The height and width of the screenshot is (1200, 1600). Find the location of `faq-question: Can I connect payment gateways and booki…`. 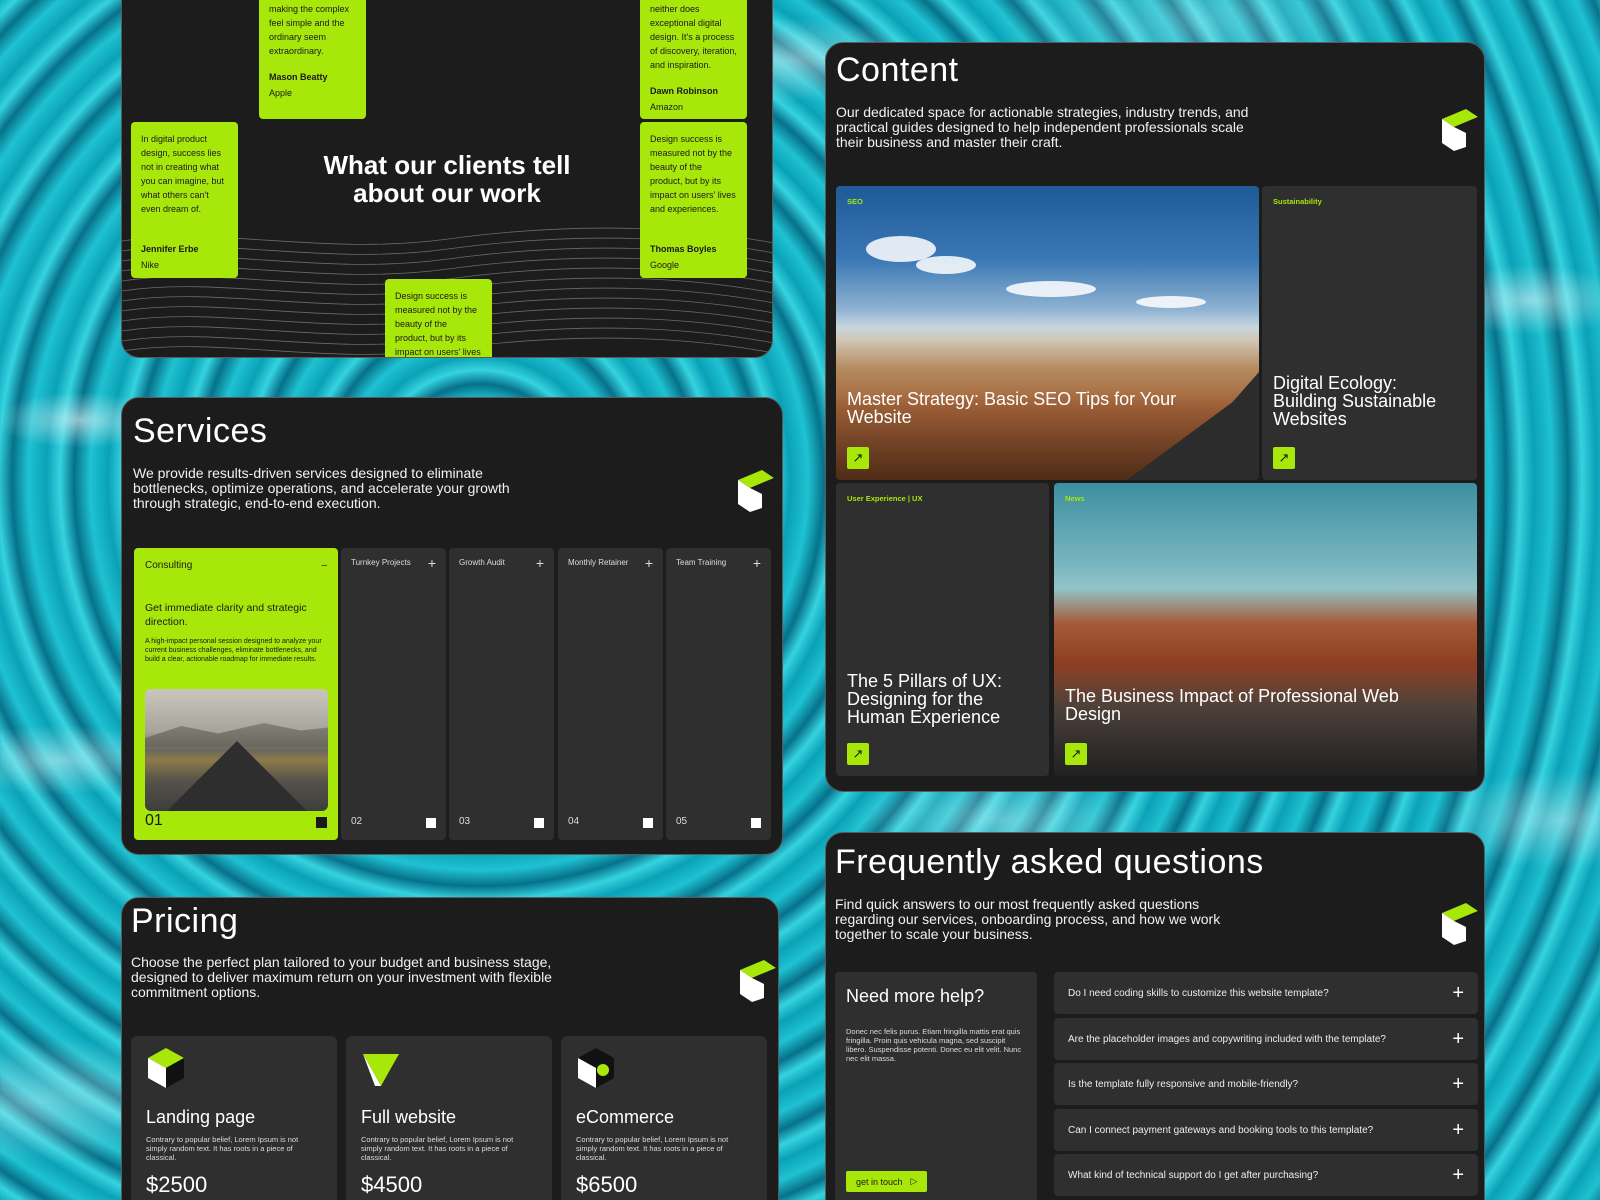

faq-question: Can I connect payment gateways and booki… is located at coordinates (1221, 1130).